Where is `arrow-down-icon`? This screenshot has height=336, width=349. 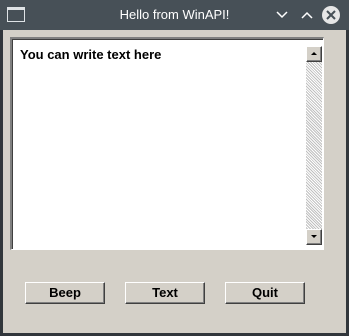 arrow-down-icon is located at coordinates (314, 236).